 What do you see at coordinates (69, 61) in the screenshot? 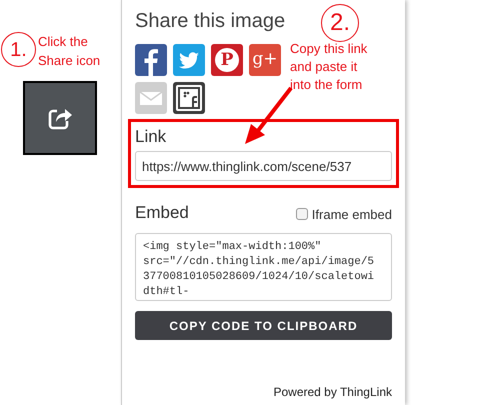
I see `instruction-text: Share icon` at bounding box center [69, 61].